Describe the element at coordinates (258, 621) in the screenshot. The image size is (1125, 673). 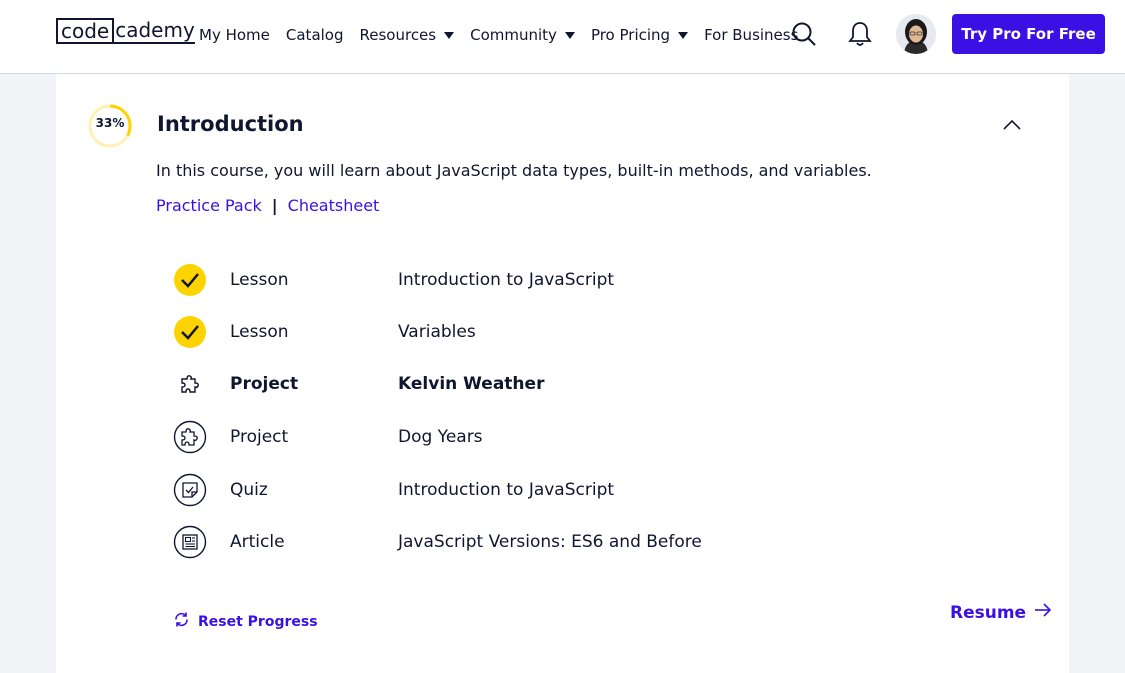
I see `reset-progress-label: Reset Progress` at that location.